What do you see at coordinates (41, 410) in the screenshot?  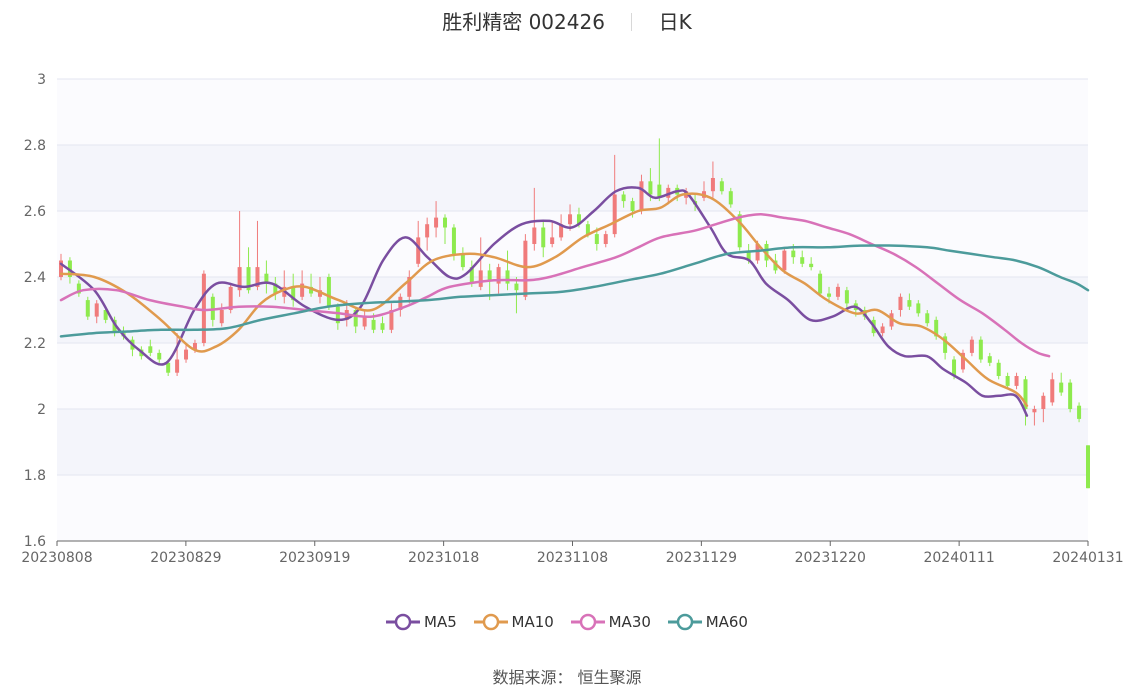 I see `y-tick-label: 2` at bounding box center [41, 410].